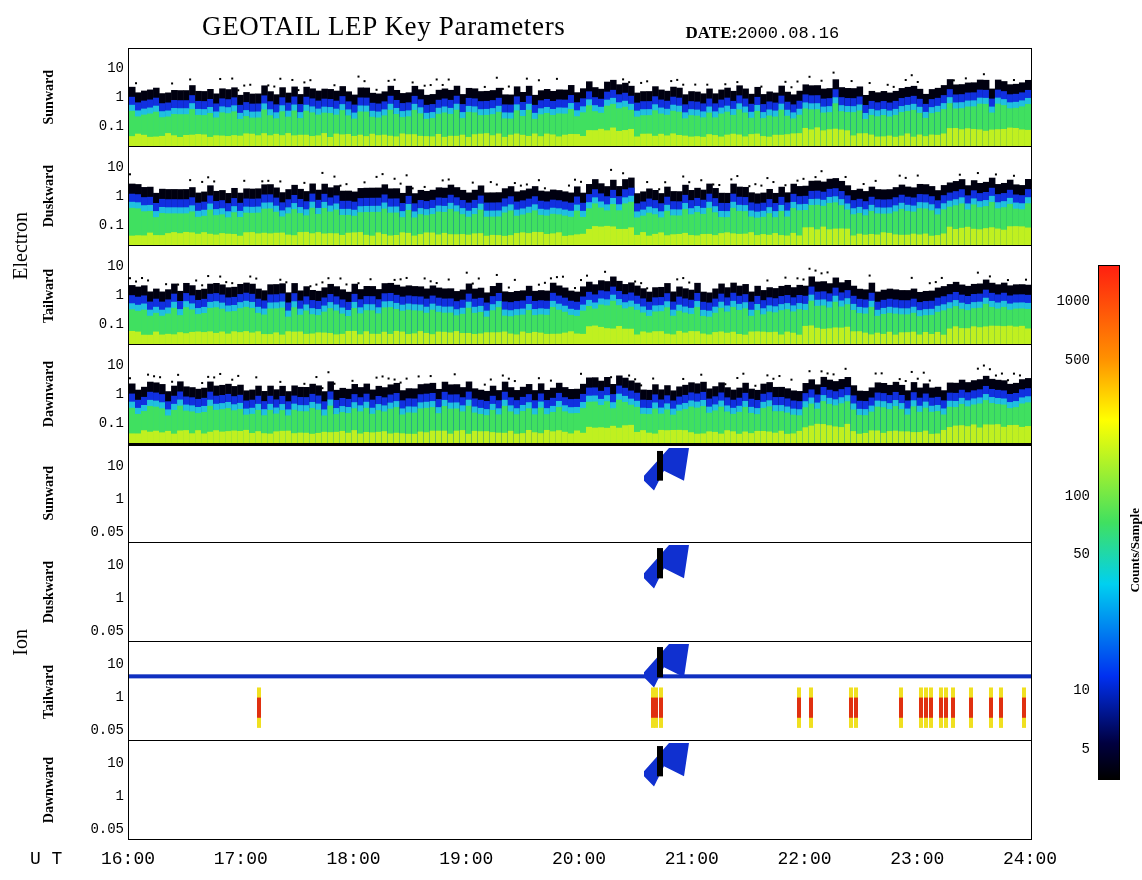 This screenshot has width=1142, height=880. I want to click on x-axis-label: U T, so click(46, 859).